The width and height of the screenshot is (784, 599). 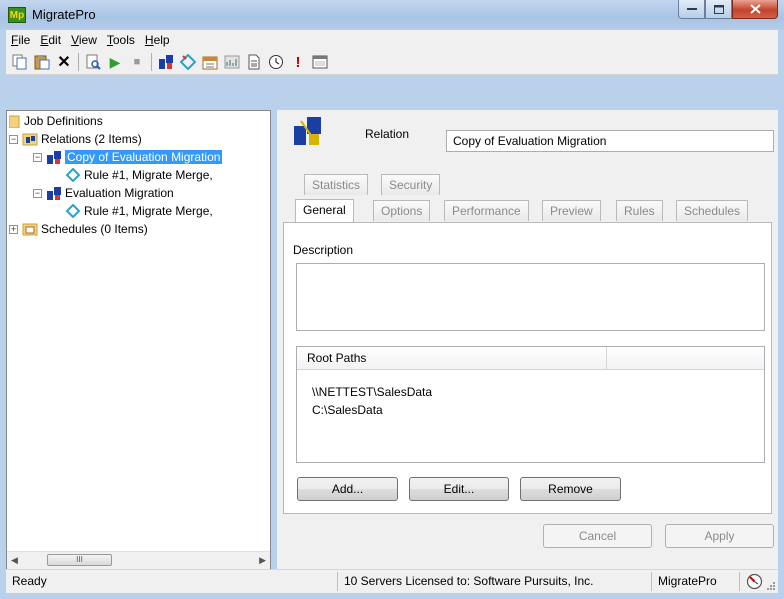 I want to click on maximize-button, so click(x=718, y=9).